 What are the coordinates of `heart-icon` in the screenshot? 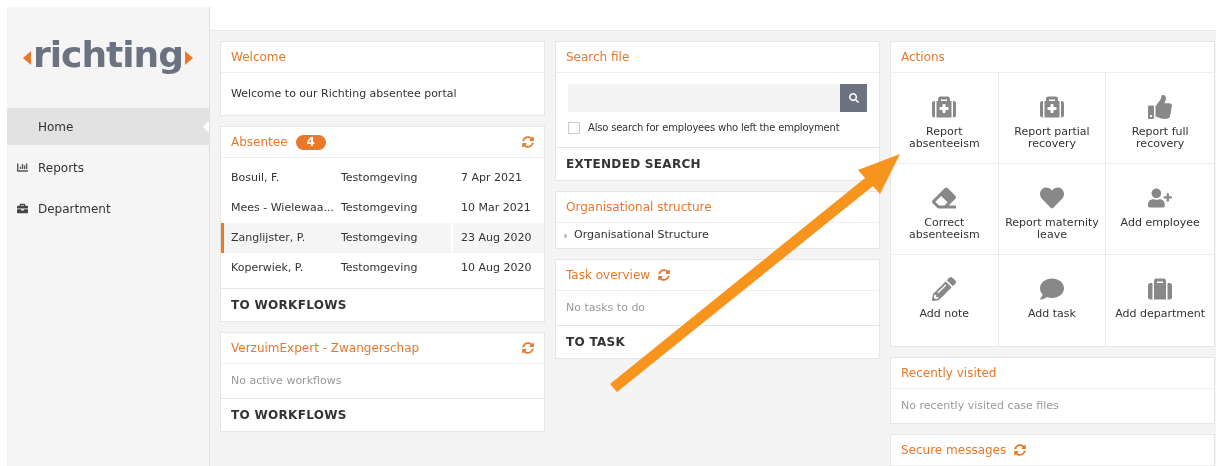 It's located at (1052, 198).